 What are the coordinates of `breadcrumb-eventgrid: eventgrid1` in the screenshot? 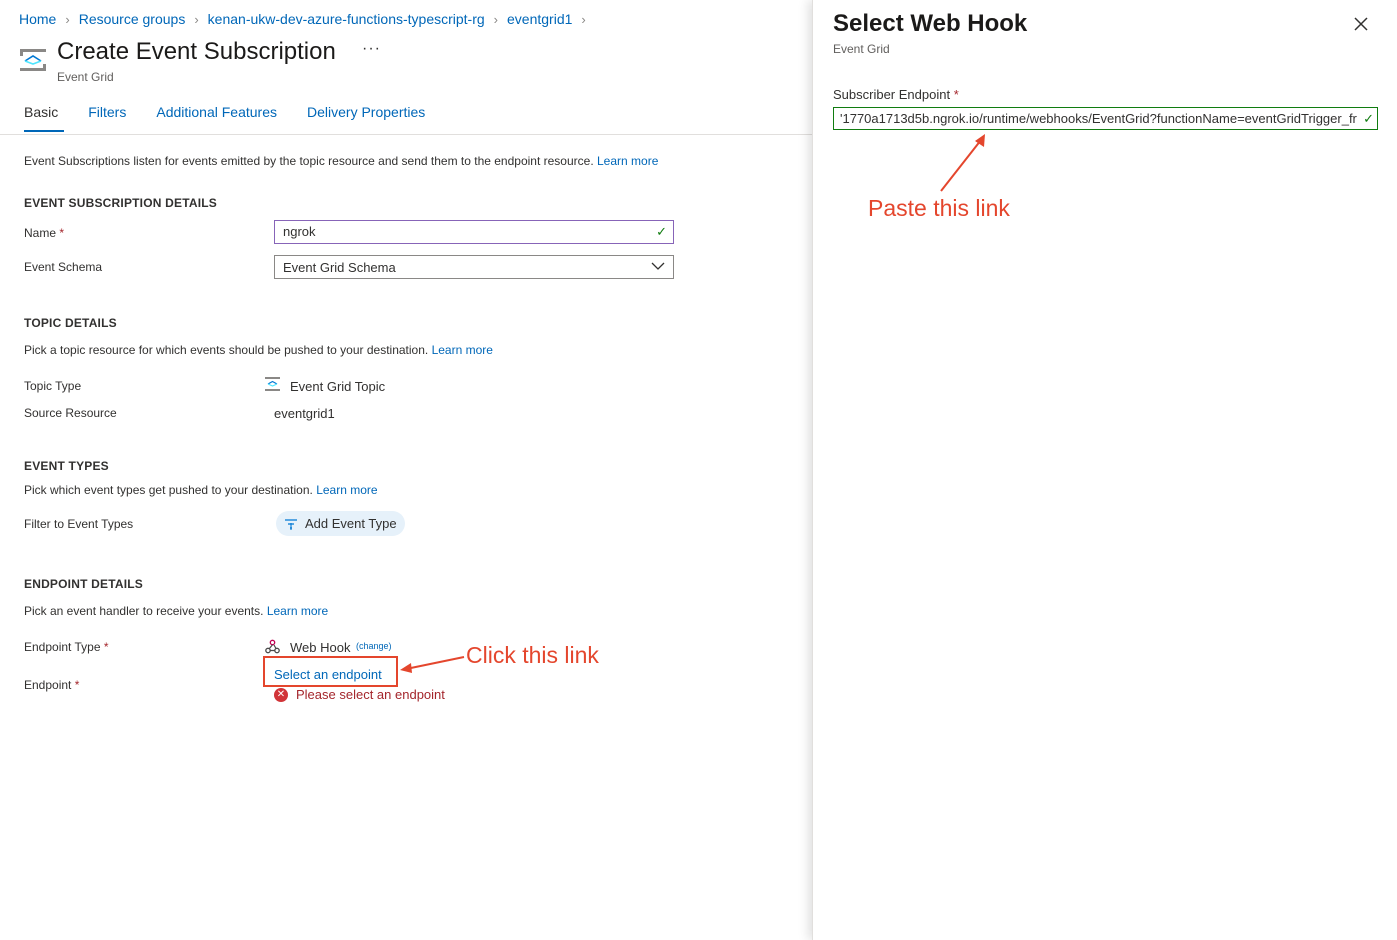 It's located at (539, 19).